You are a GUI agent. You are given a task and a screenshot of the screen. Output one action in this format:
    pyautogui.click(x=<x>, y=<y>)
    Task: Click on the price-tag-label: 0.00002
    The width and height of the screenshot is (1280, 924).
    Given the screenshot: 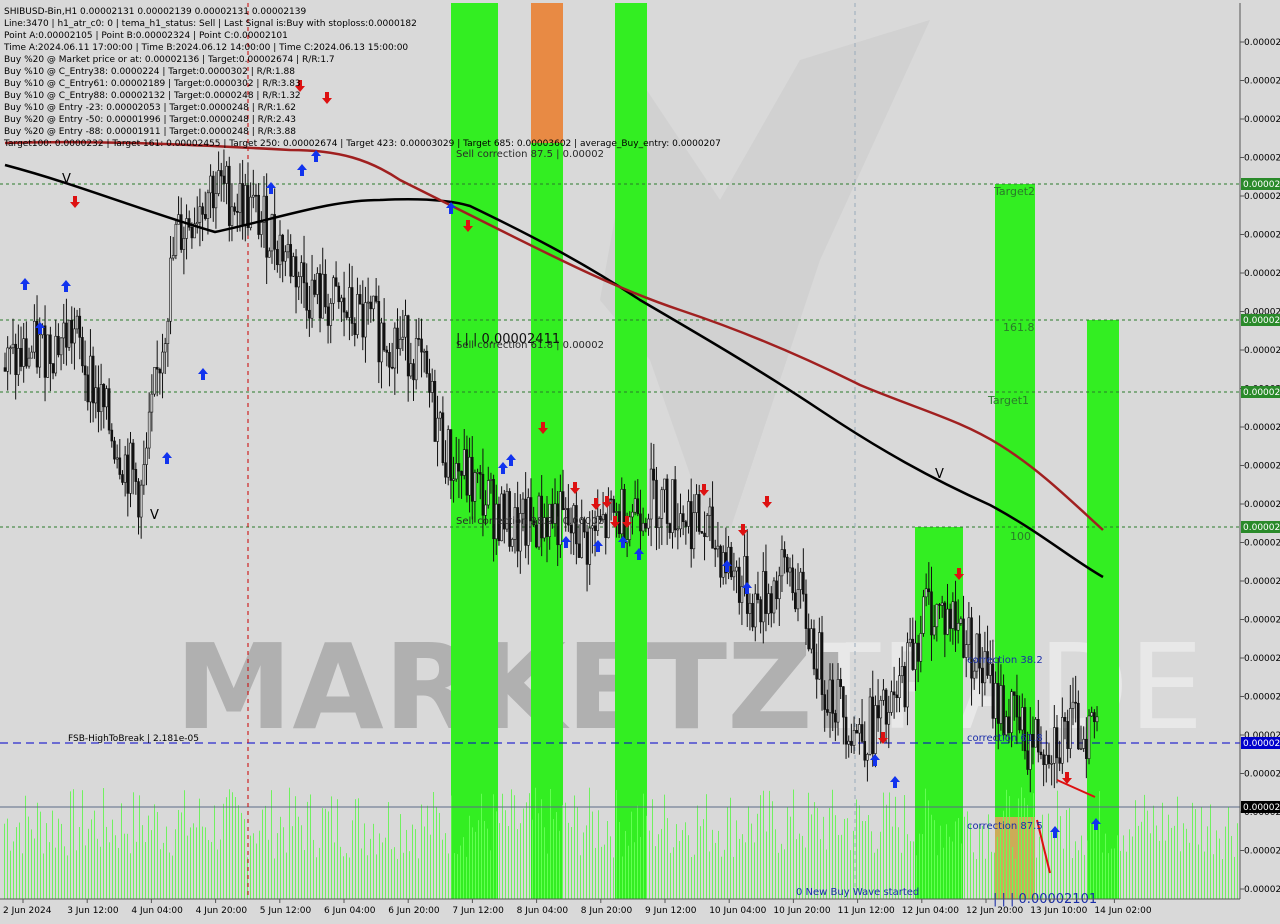 What is the action you would take?
    pyautogui.click(x=1261, y=528)
    